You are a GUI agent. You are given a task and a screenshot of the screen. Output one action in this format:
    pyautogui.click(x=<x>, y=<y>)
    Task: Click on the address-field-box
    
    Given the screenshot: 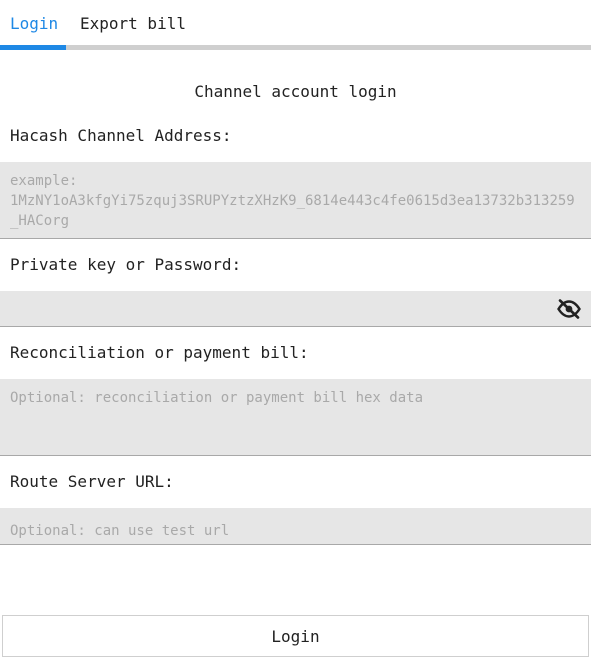 What is the action you would take?
    pyautogui.click(x=295, y=200)
    